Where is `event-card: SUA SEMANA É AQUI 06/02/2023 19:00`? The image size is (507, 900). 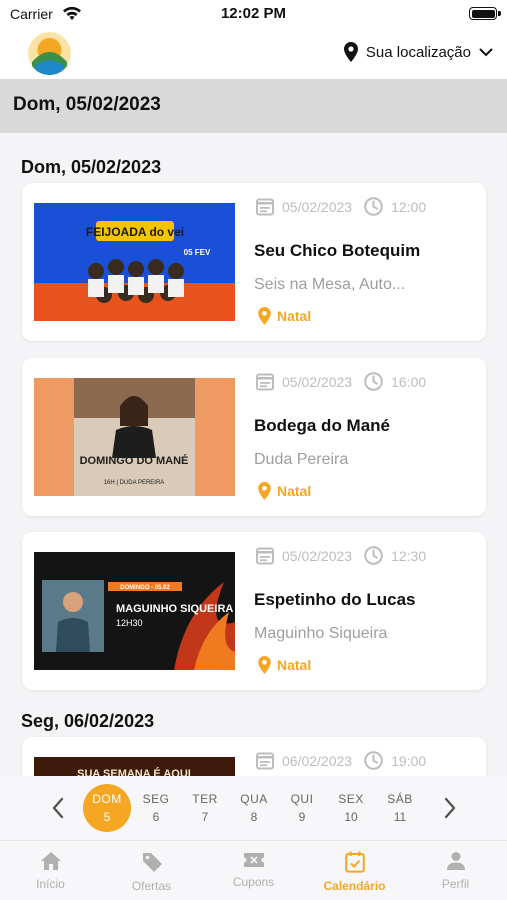 event-card: SUA SEMANA É AQUI 06/02/2023 19:00 is located at coordinates (254, 756).